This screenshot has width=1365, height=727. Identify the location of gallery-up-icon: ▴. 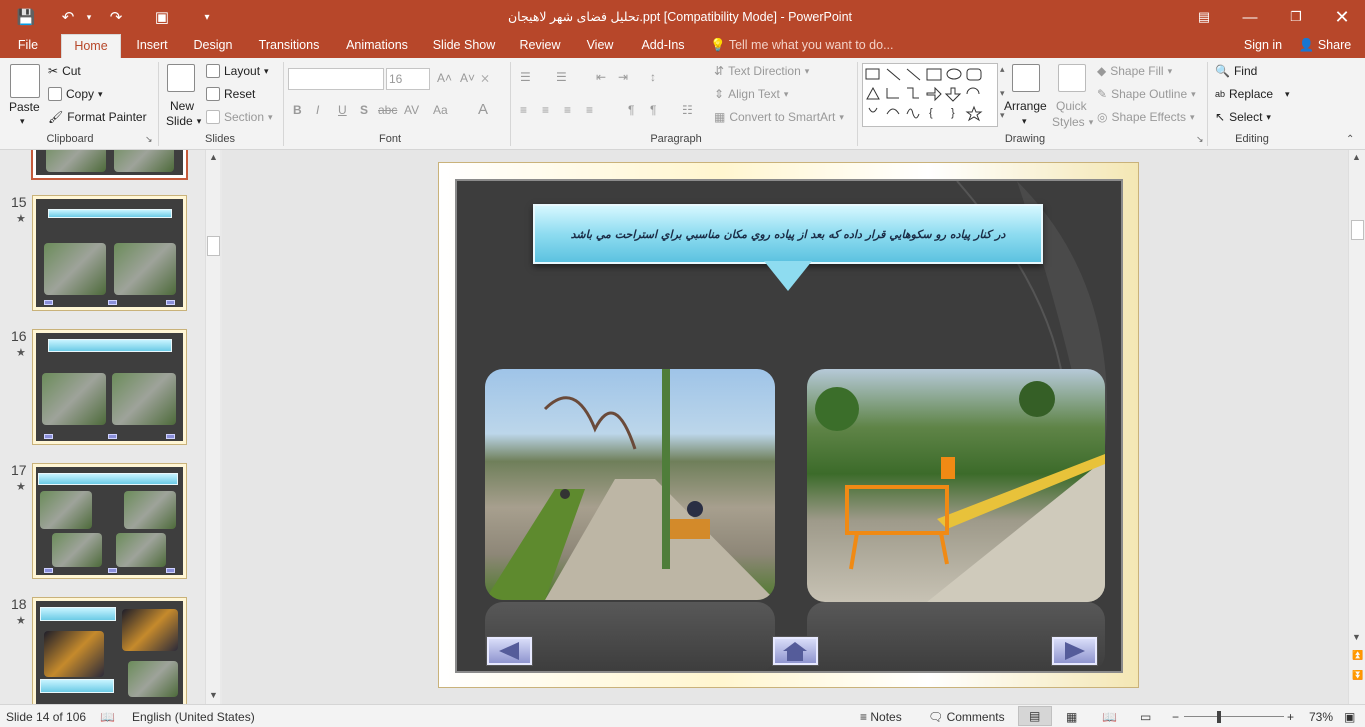
(1002, 69).